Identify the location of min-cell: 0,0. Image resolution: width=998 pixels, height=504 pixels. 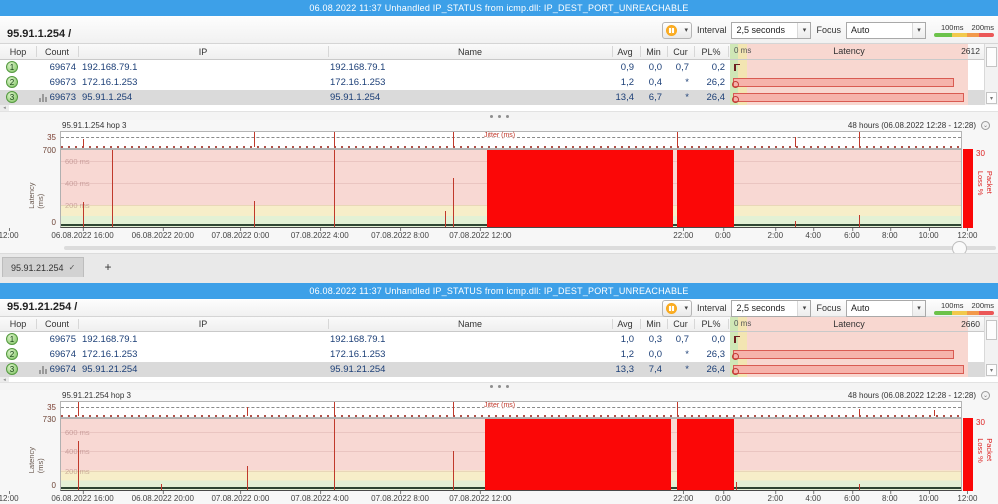
(655, 67).